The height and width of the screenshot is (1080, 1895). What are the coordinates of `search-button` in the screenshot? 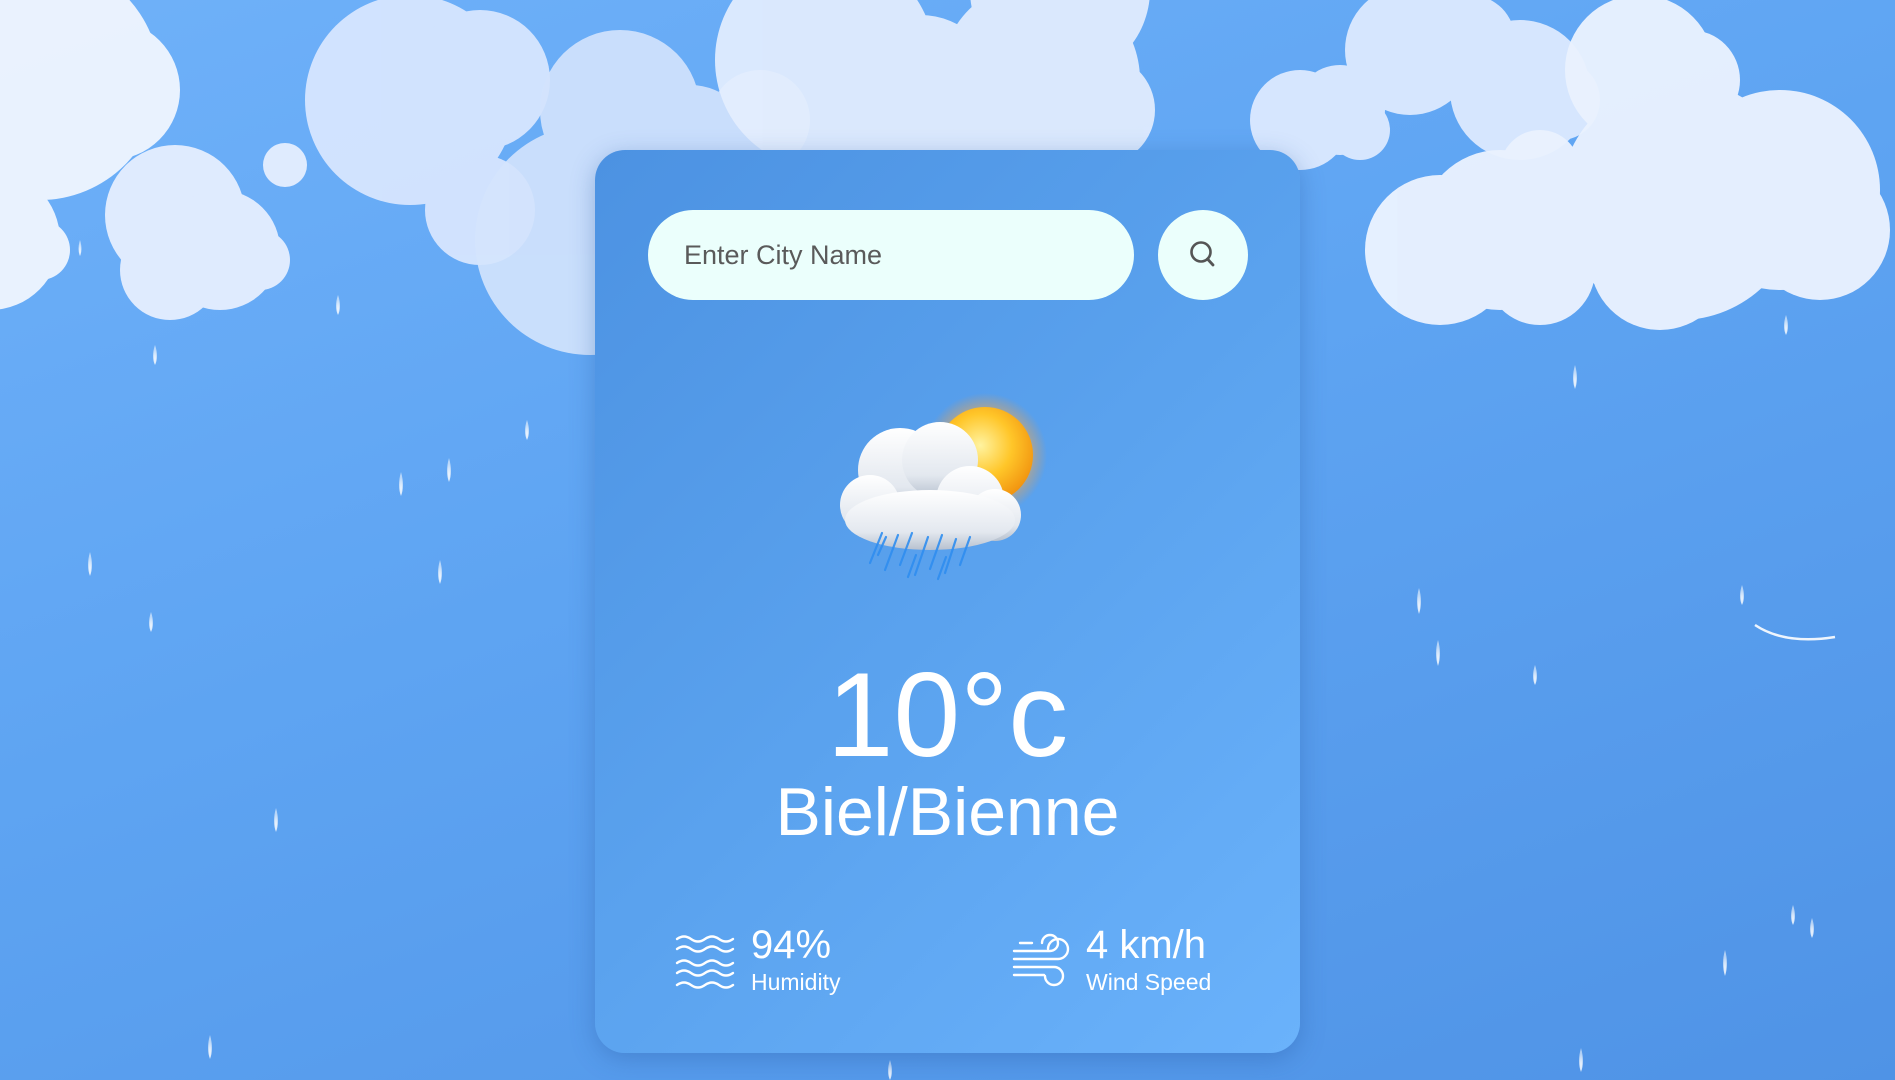 It's located at (1203, 255).